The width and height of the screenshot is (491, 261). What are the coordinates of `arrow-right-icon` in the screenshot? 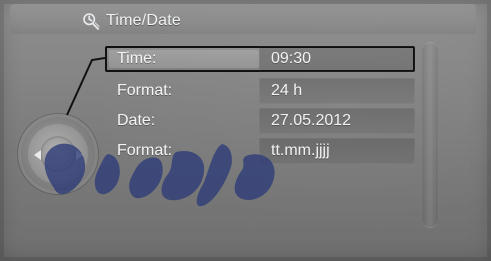 It's located at (79, 155).